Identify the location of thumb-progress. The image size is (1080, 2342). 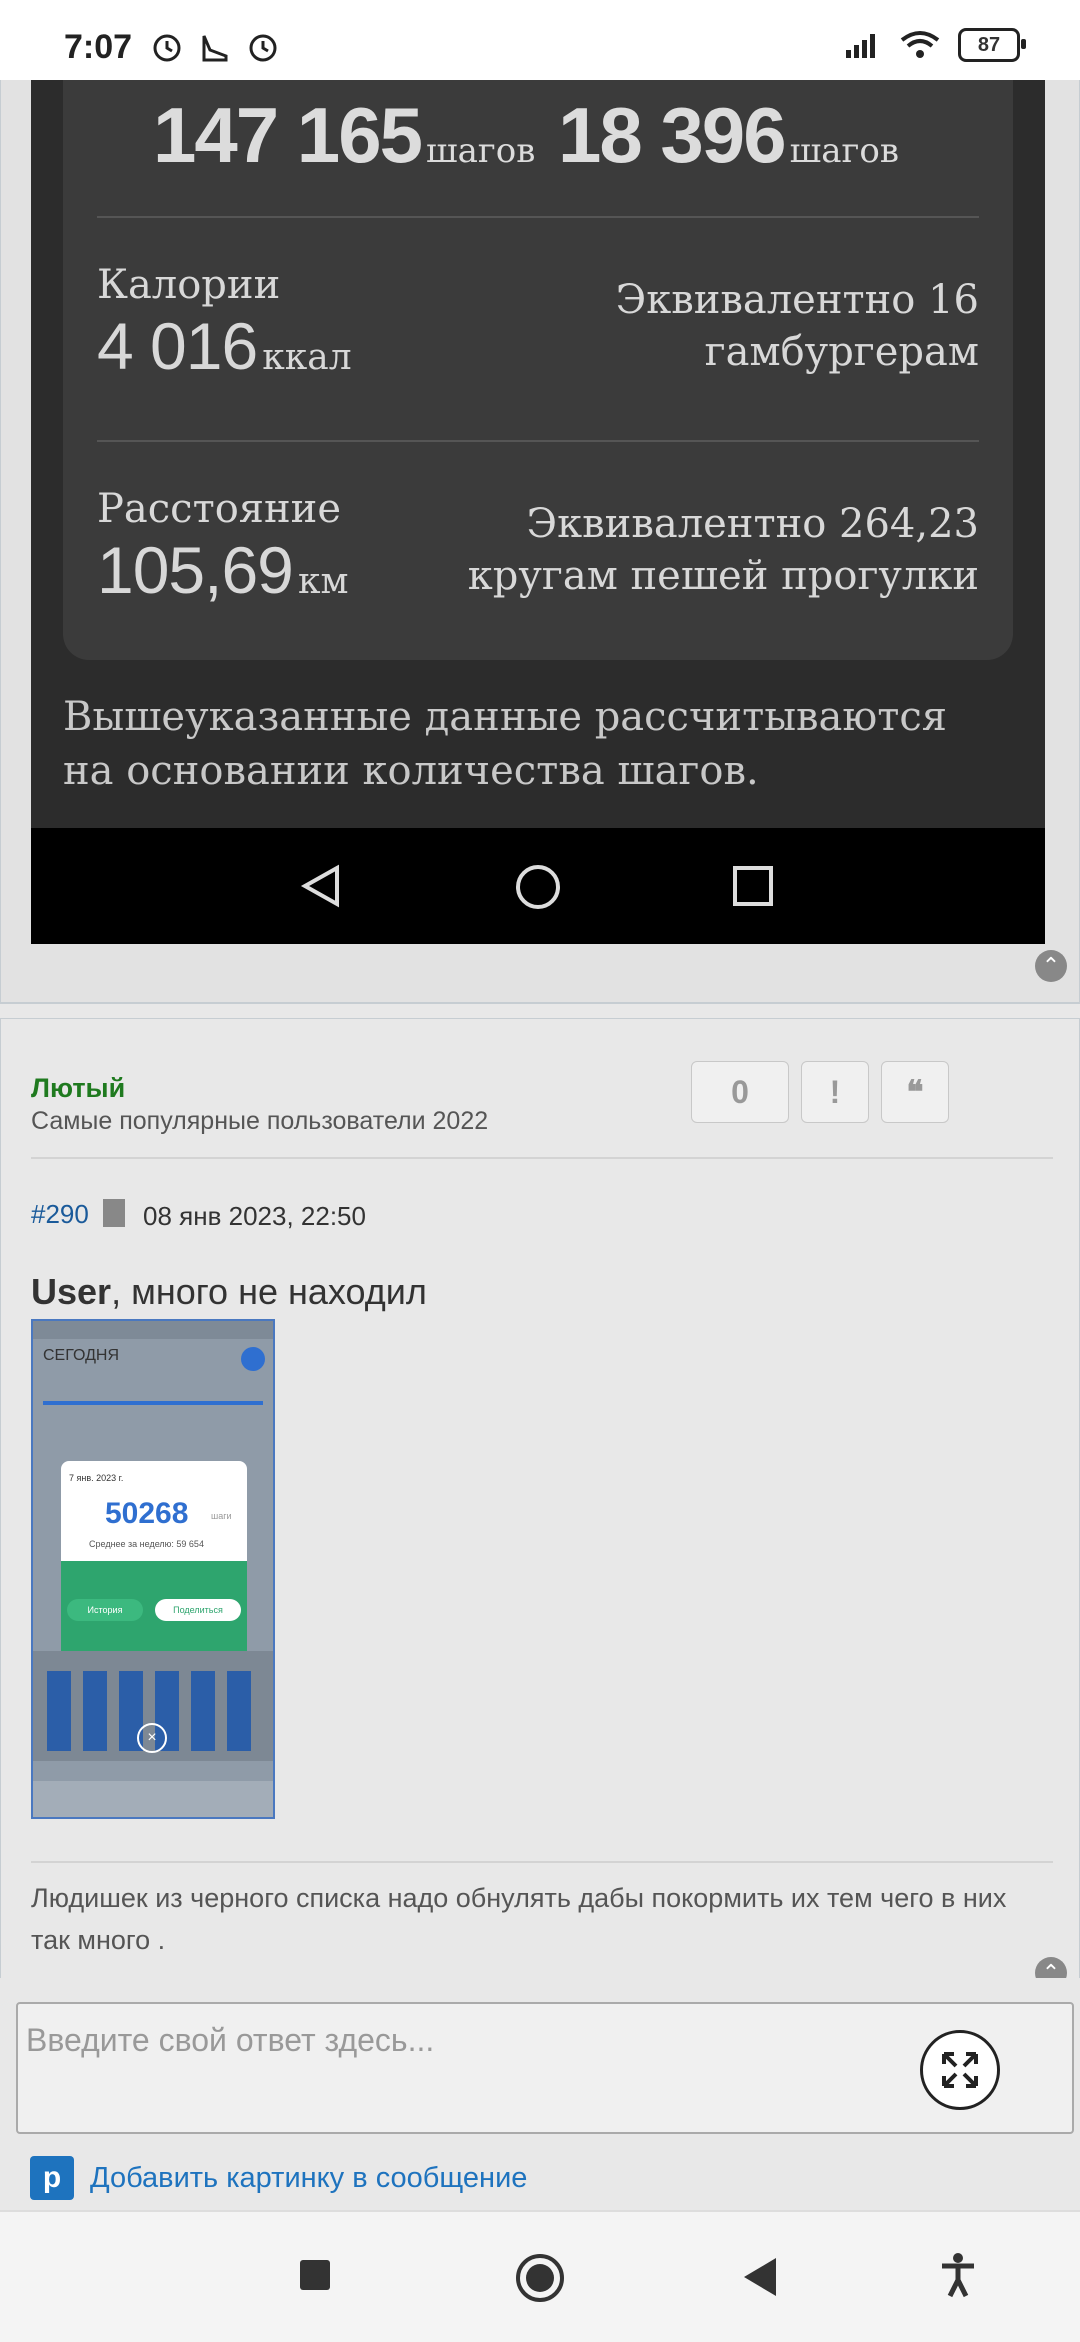
(153, 1403).